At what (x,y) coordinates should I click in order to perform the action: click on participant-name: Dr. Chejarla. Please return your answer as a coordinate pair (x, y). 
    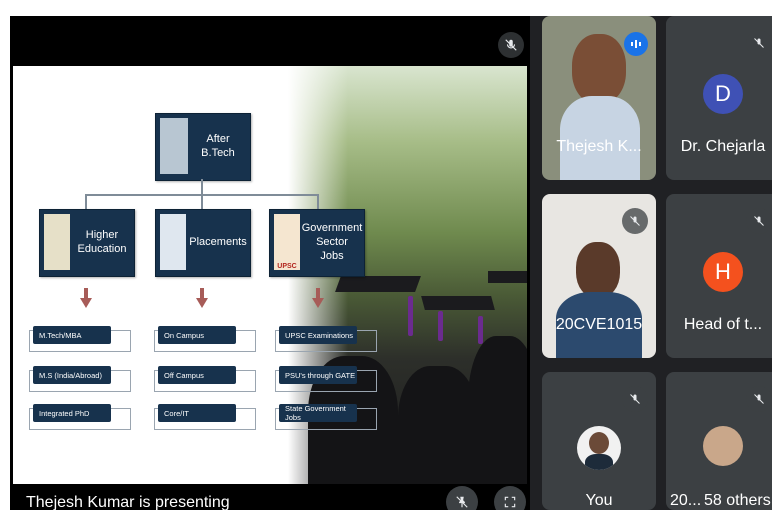
    Looking at the image, I should click on (723, 146).